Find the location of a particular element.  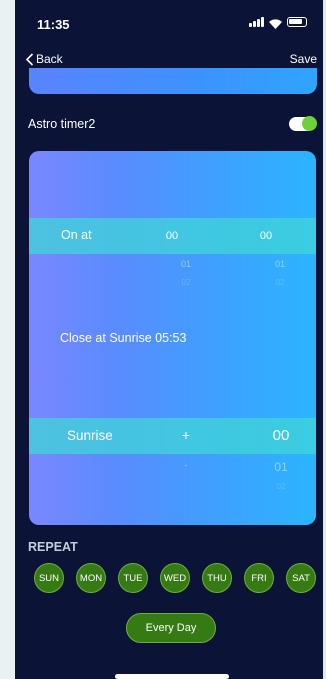

timer-enabled-toggle is located at coordinates (303, 123).